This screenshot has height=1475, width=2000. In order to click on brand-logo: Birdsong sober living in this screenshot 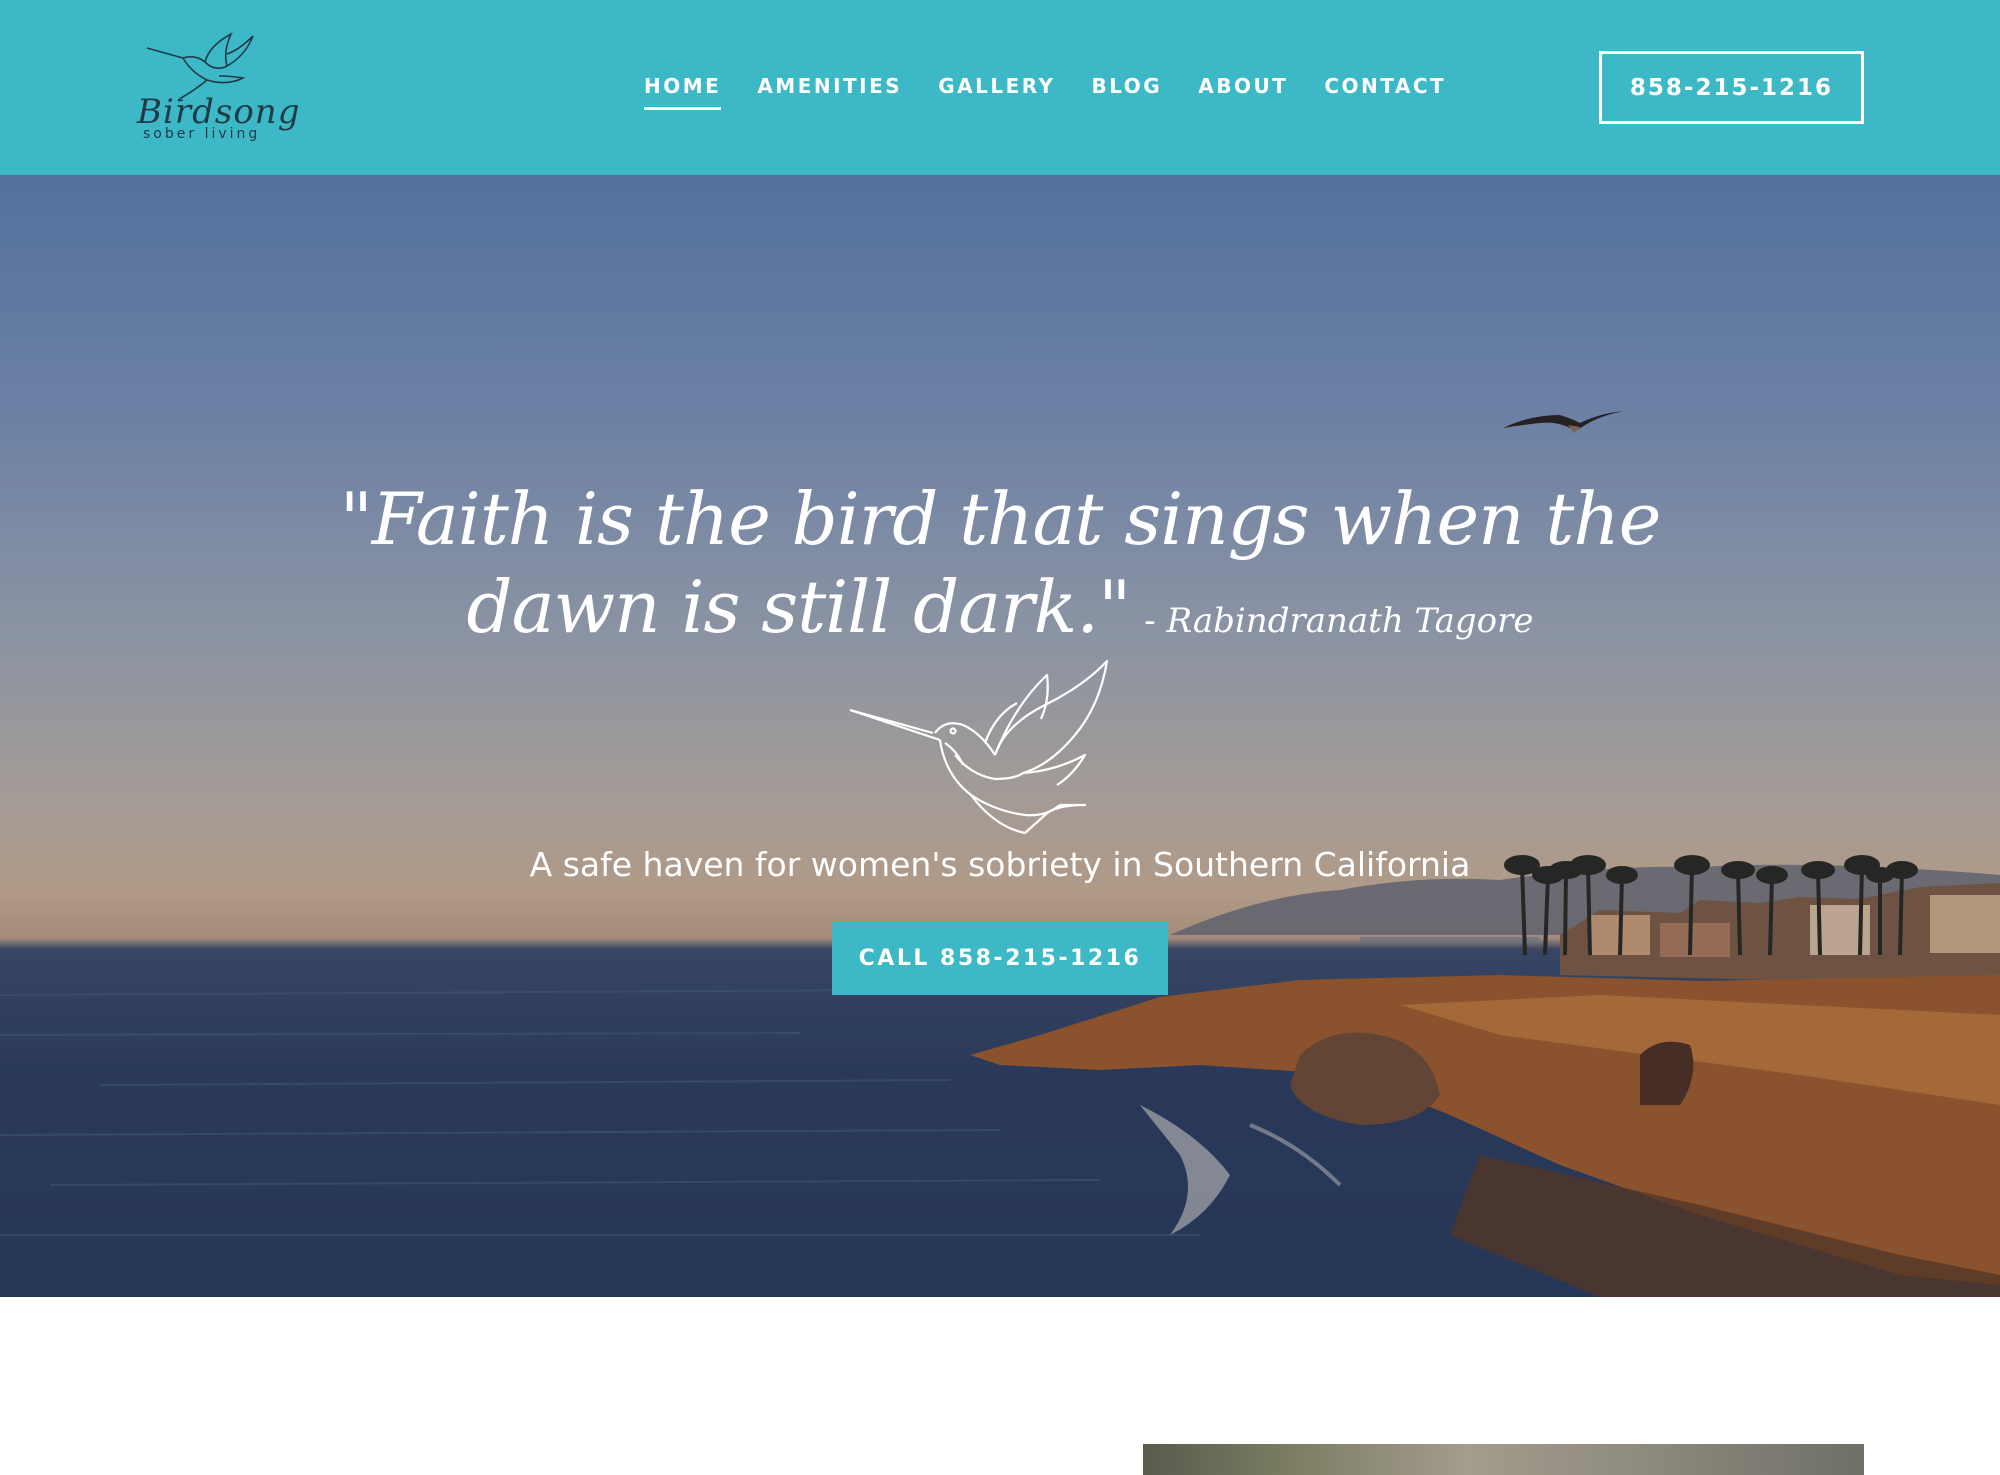, I will do `click(217, 89)`.